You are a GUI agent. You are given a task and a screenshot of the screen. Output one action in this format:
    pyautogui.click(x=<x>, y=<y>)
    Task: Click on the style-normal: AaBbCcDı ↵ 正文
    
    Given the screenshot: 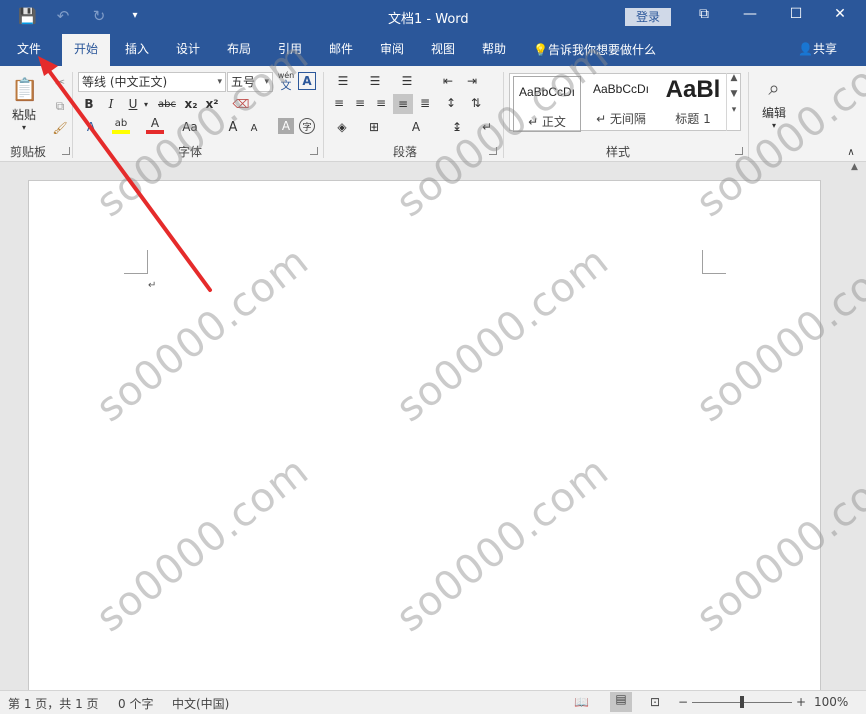 What is the action you would take?
    pyautogui.click(x=547, y=104)
    